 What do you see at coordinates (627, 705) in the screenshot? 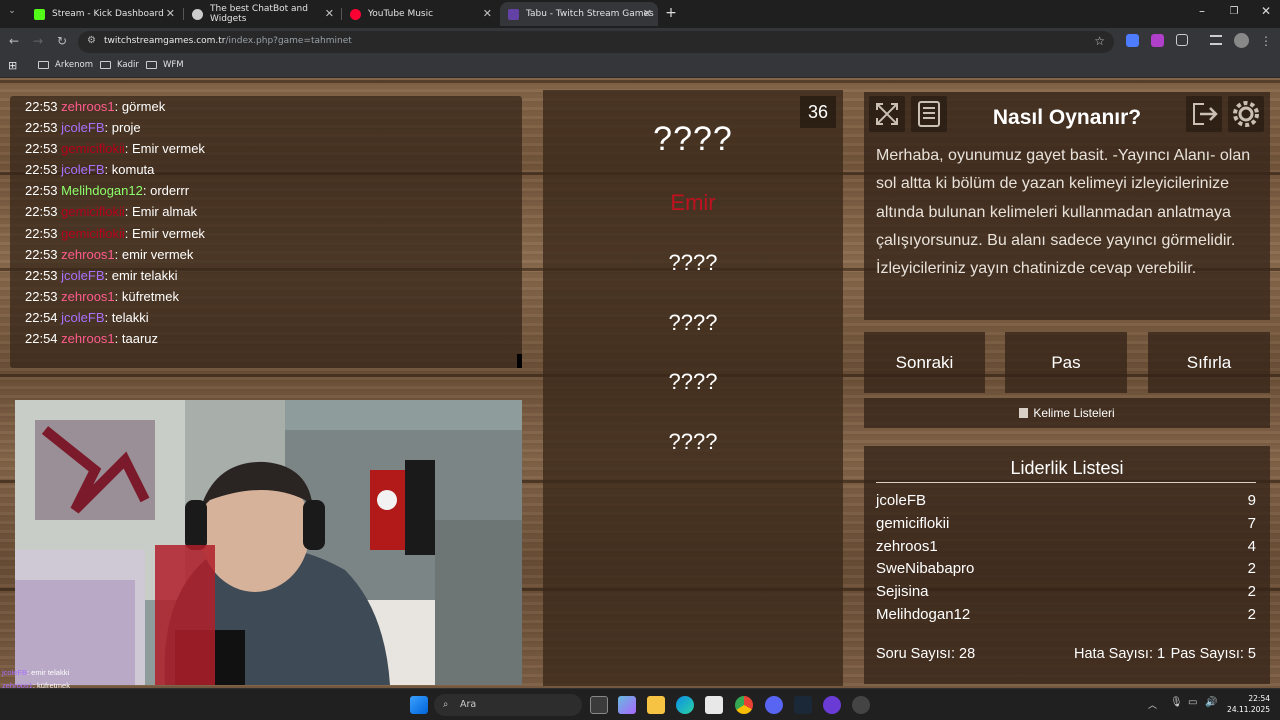
I see `copilot-icon` at bounding box center [627, 705].